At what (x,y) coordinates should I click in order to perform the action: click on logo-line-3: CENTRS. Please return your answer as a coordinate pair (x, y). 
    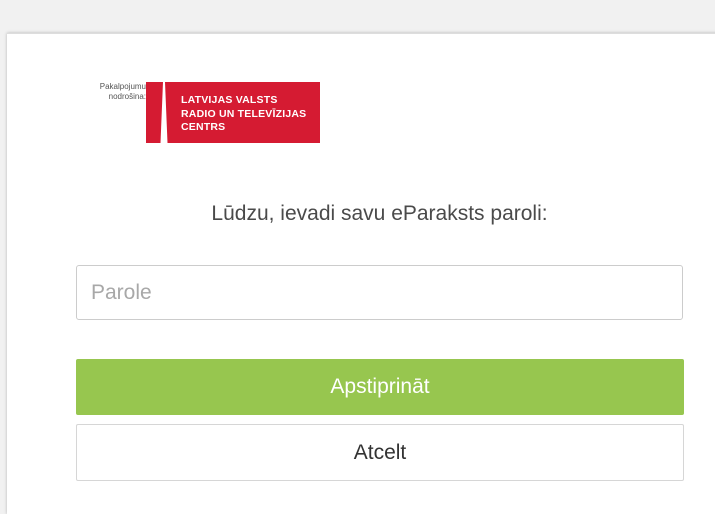
    Looking at the image, I should click on (203, 127).